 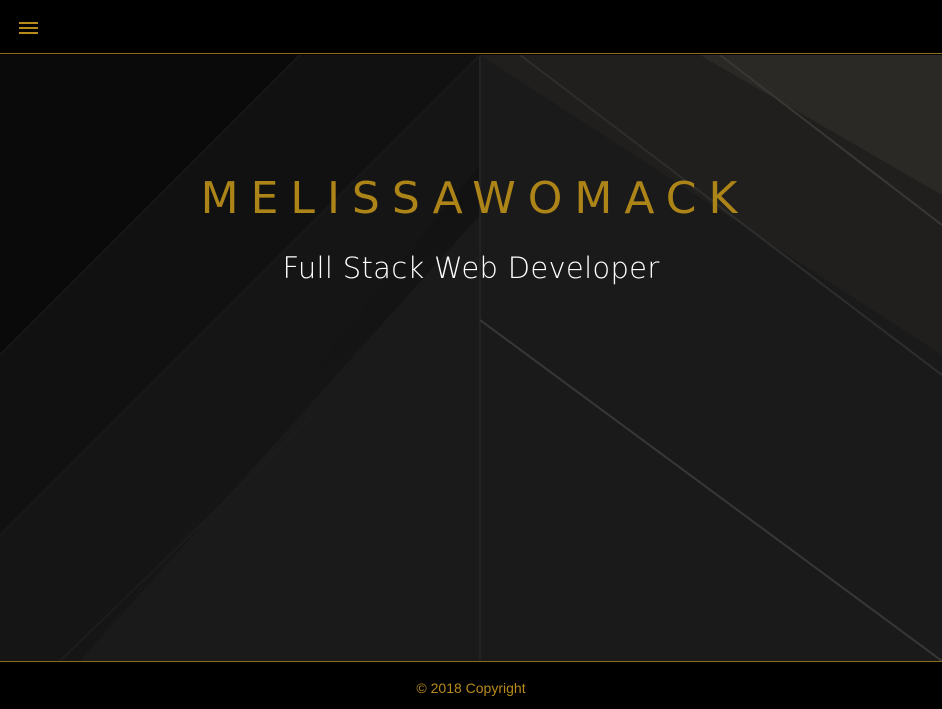 I want to click on hero-title: MELISSAWOMACK, so click(x=475, y=198).